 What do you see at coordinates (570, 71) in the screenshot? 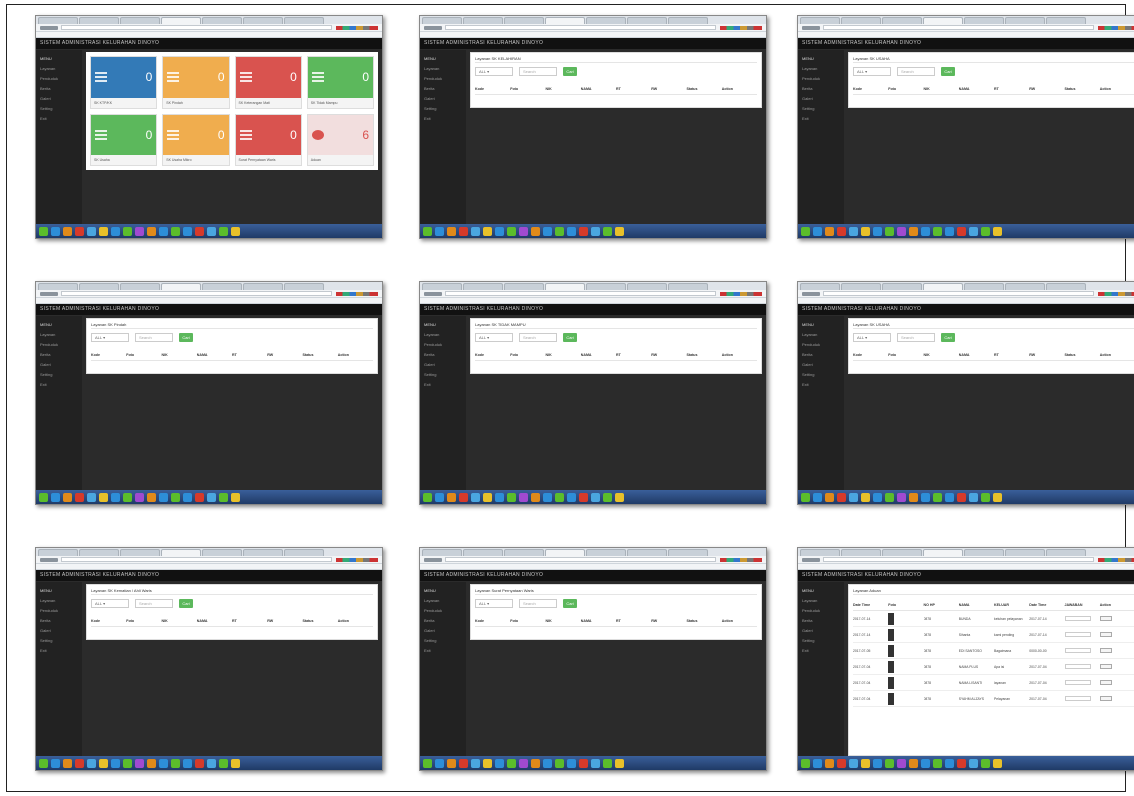
I see `search-button: Cari` at bounding box center [570, 71].